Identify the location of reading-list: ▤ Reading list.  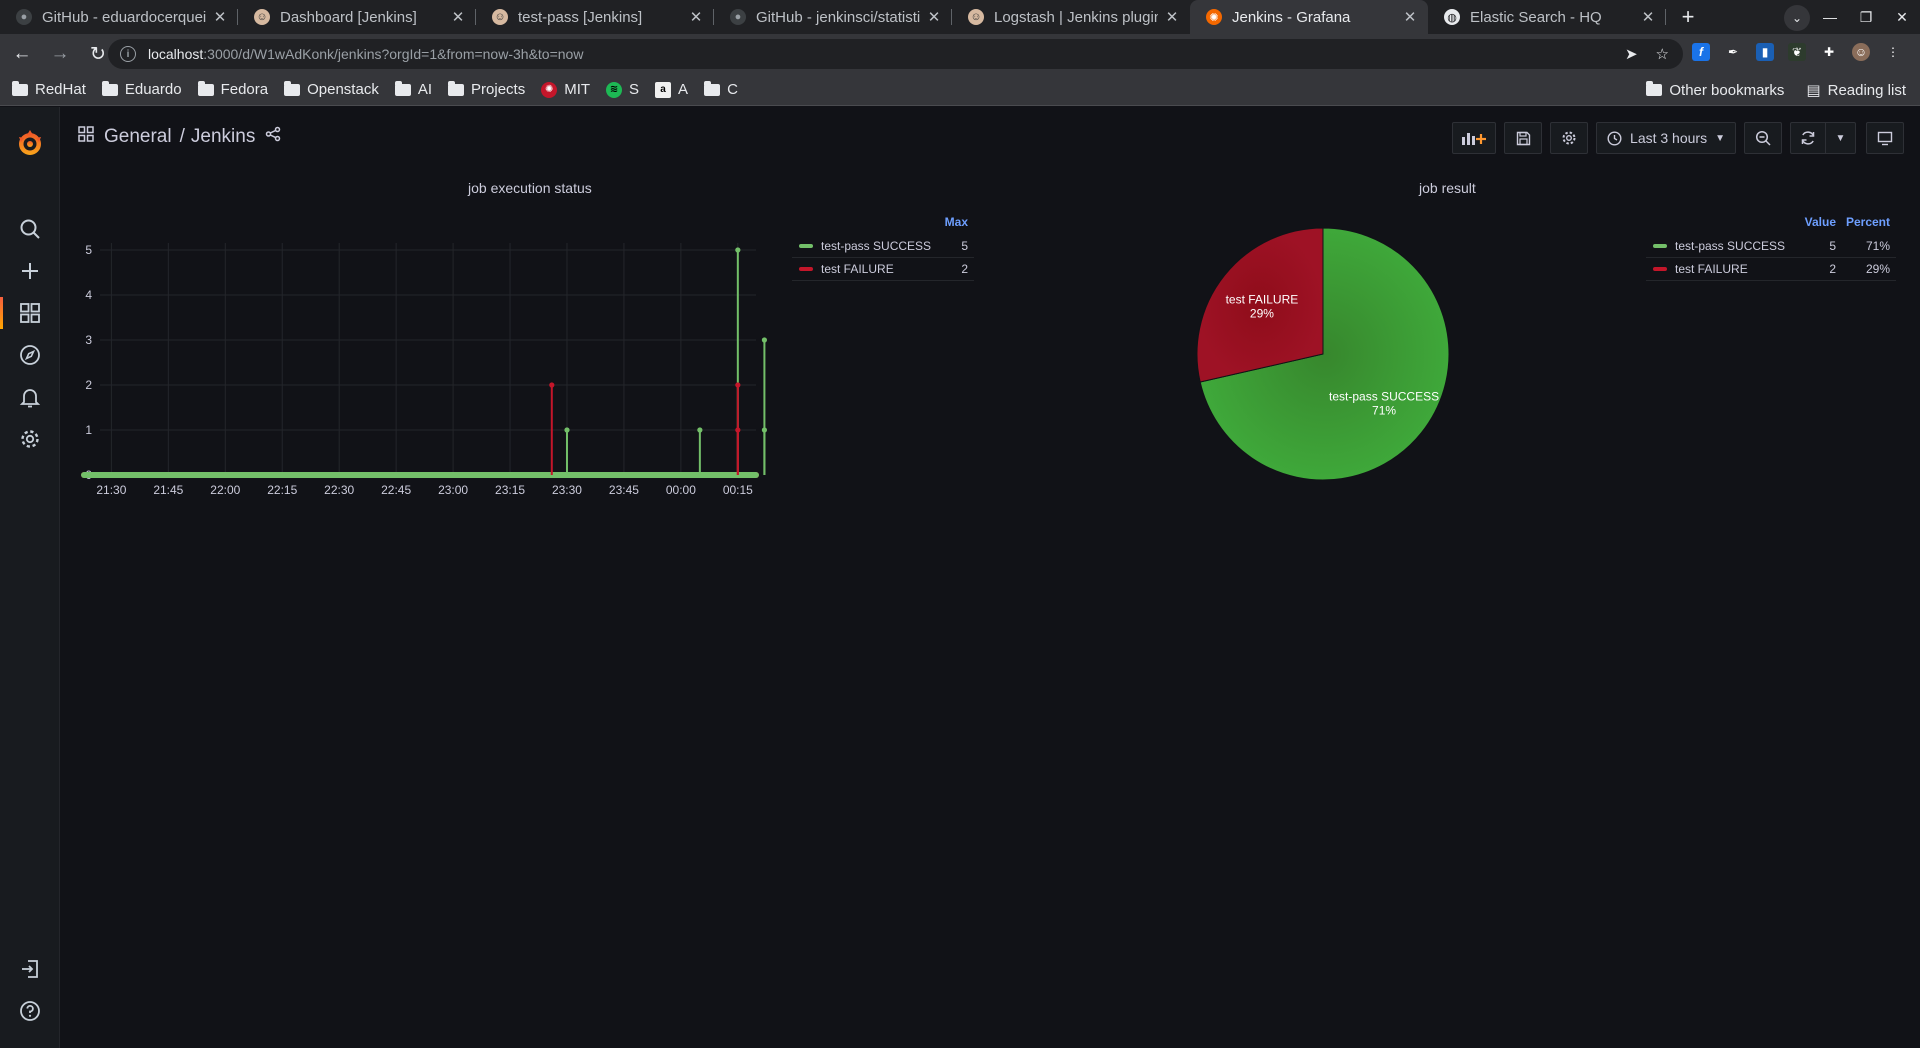
(1856, 90).